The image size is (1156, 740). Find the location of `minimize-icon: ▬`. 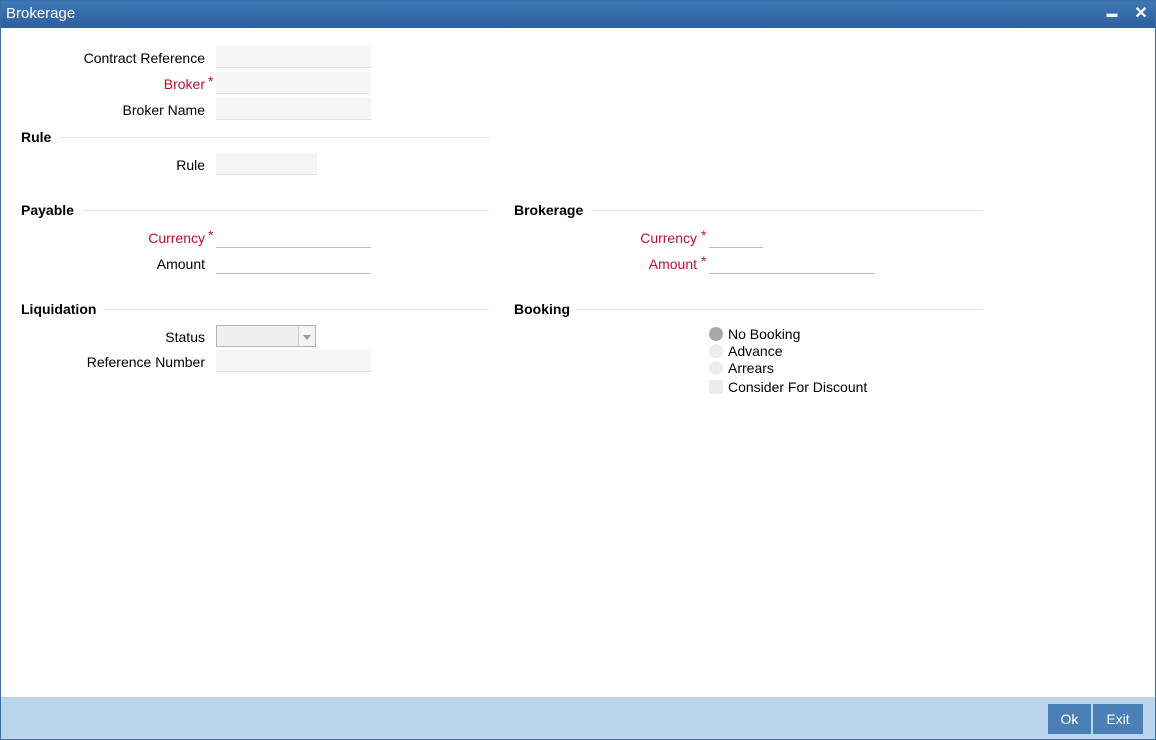

minimize-icon: ▬ is located at coordinates (1112, 14).